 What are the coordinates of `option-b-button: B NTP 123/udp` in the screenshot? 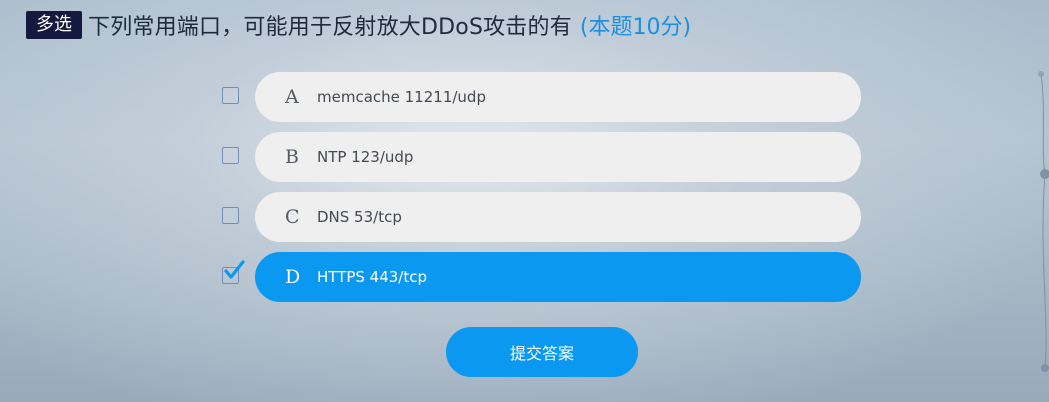 It's located at (558, 157).